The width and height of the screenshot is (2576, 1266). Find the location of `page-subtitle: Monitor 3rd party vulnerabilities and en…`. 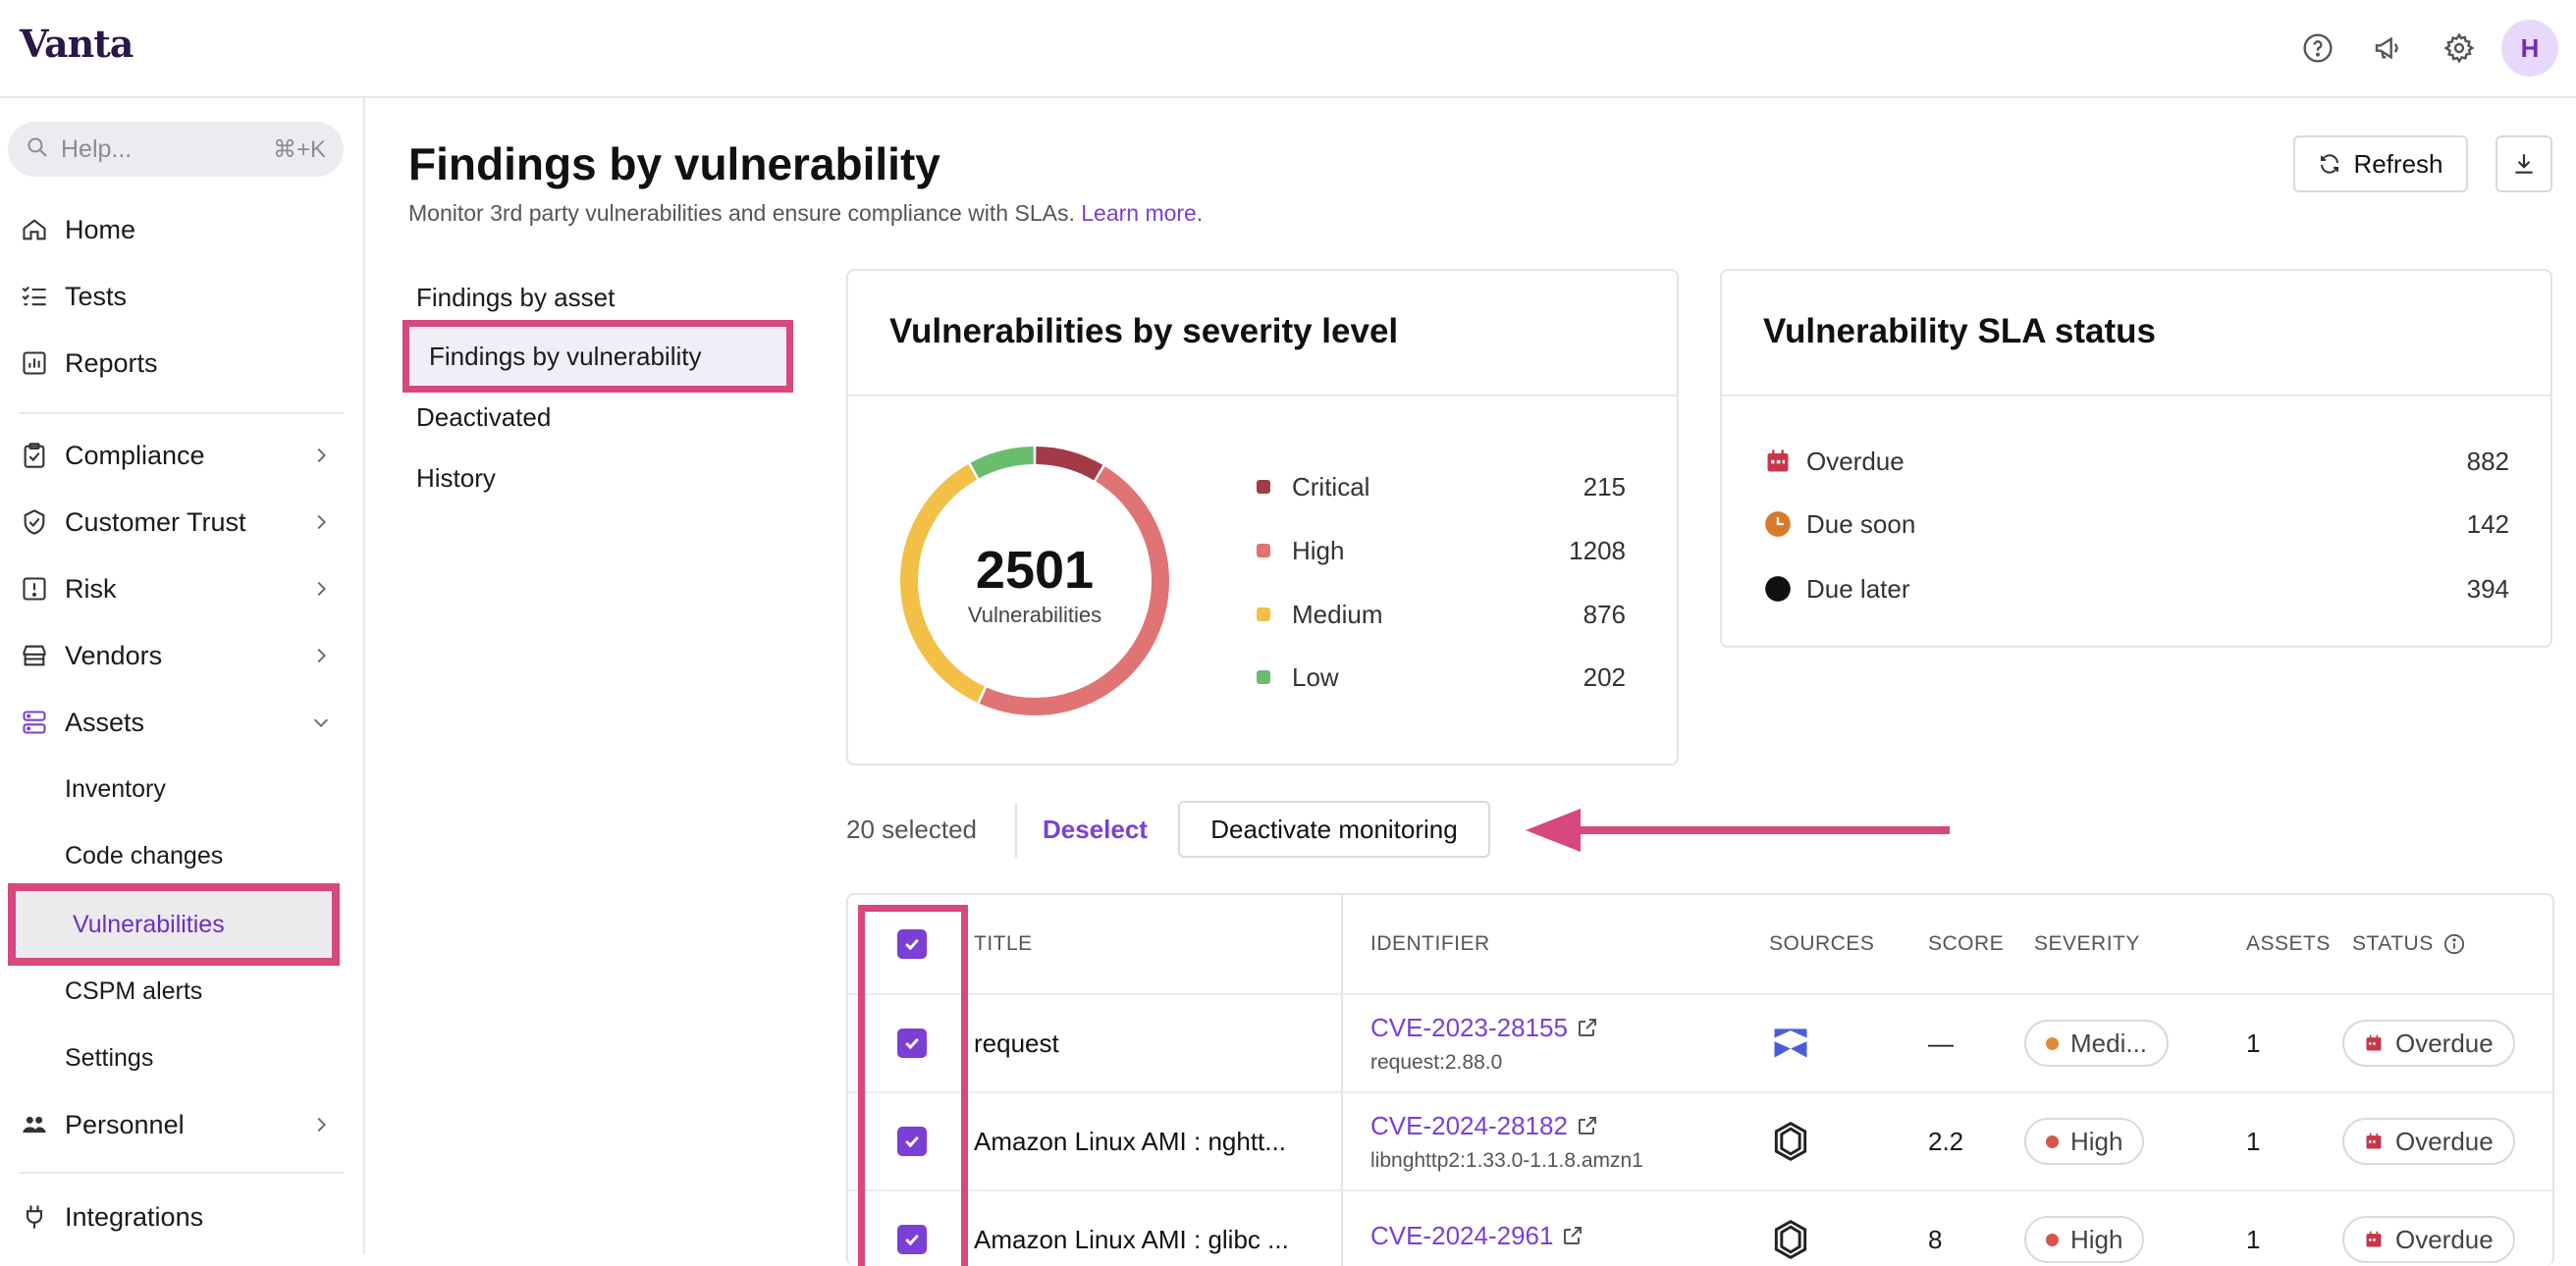

page-subtitle: Monitor 3rd party vulnerabilities and en… is located at coordinates (805, 213).